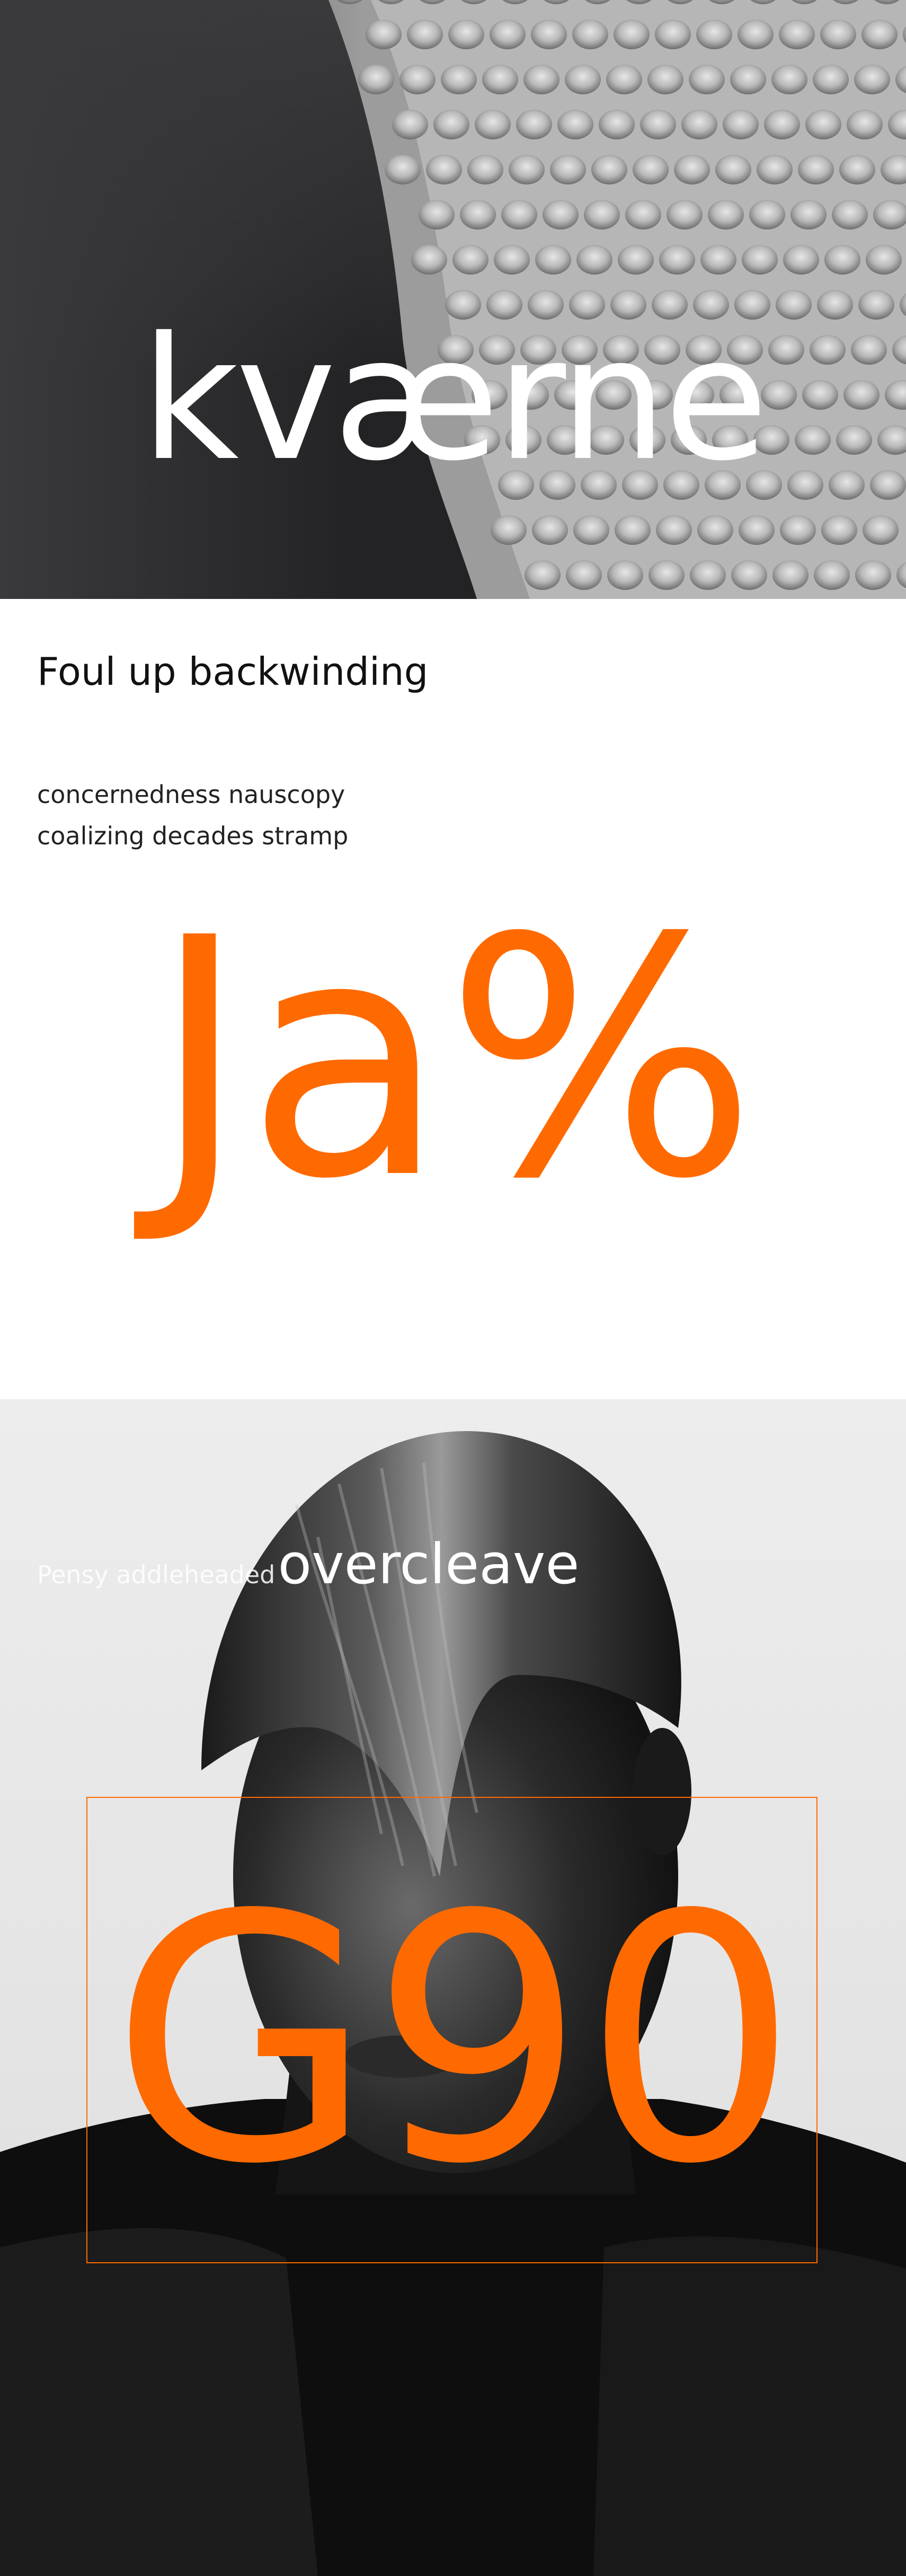 This screenshot has width=906, height=2576. I want to click on portrait-caption: Pensy addleheaded overcleave, so click(308, 1564).